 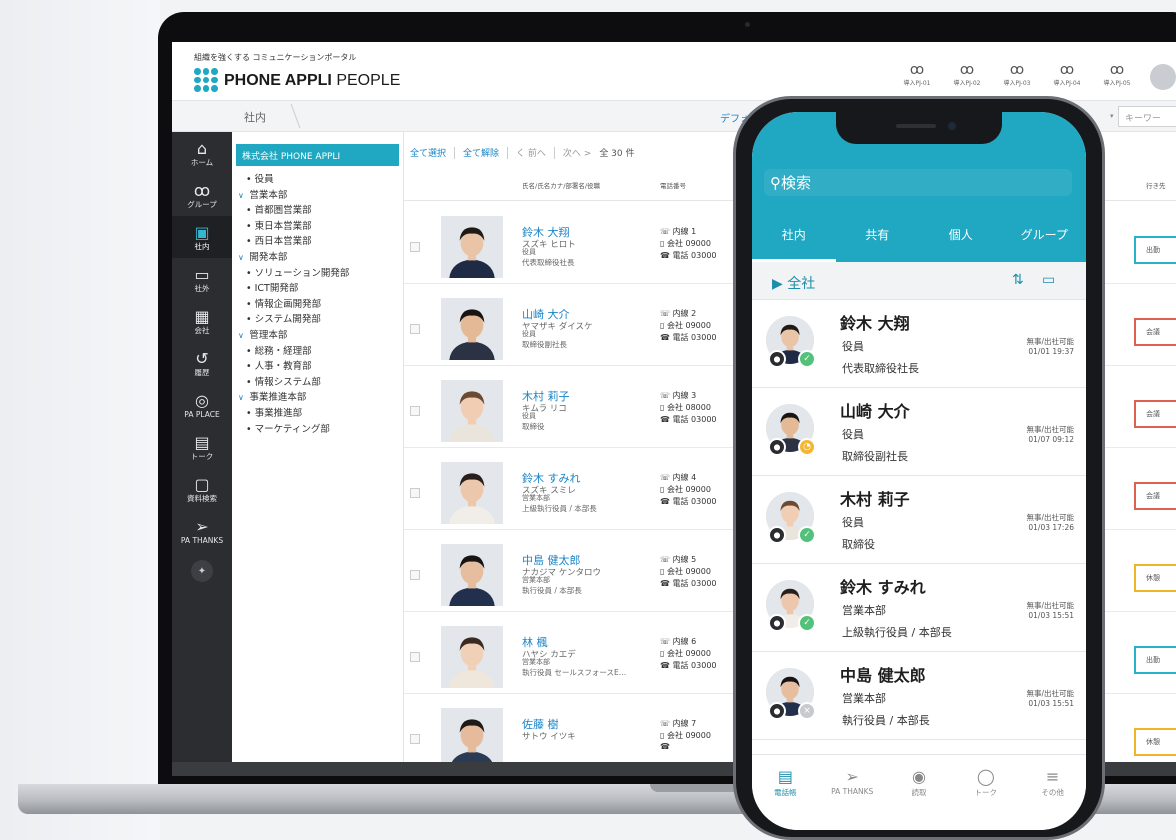 I want to click on column-header-destination: 行き先, so click(x=1156, y=185).